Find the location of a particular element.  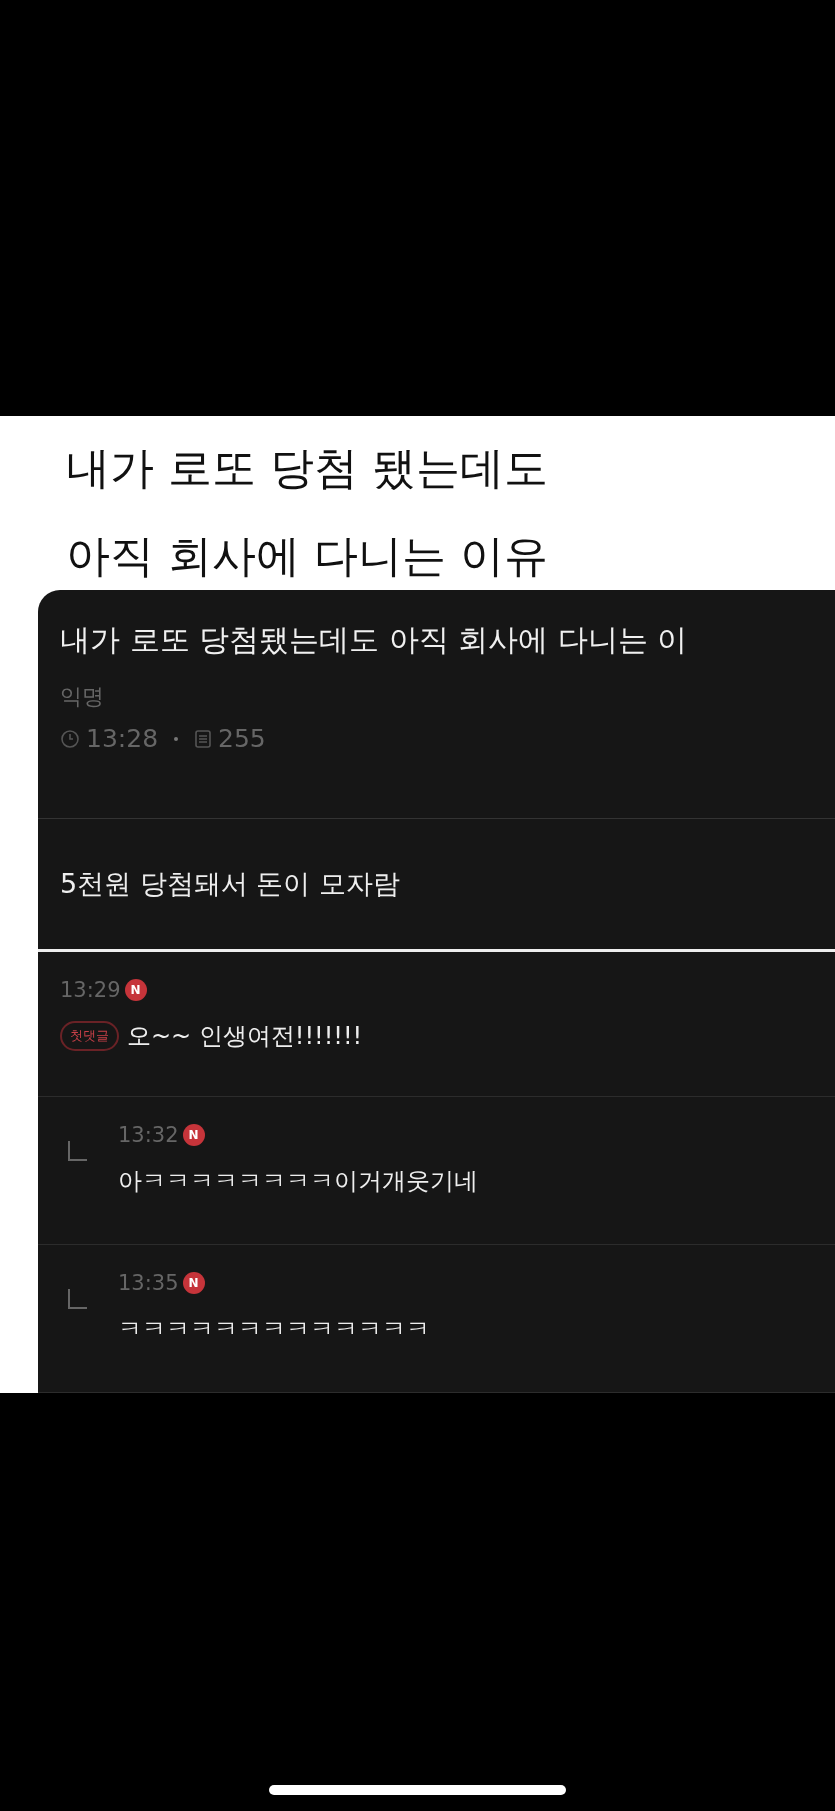

separator-dot is located at coordinates (176, 738).